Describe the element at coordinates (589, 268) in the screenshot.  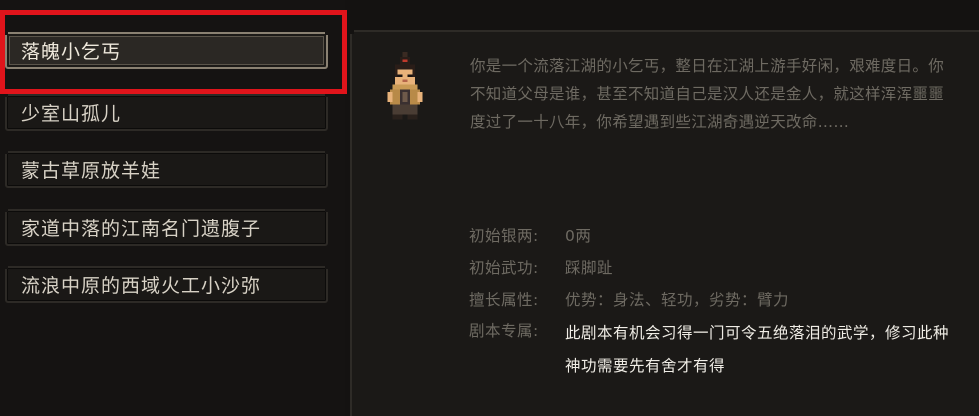
I see `stat-value: 踩脚趾` at that location.